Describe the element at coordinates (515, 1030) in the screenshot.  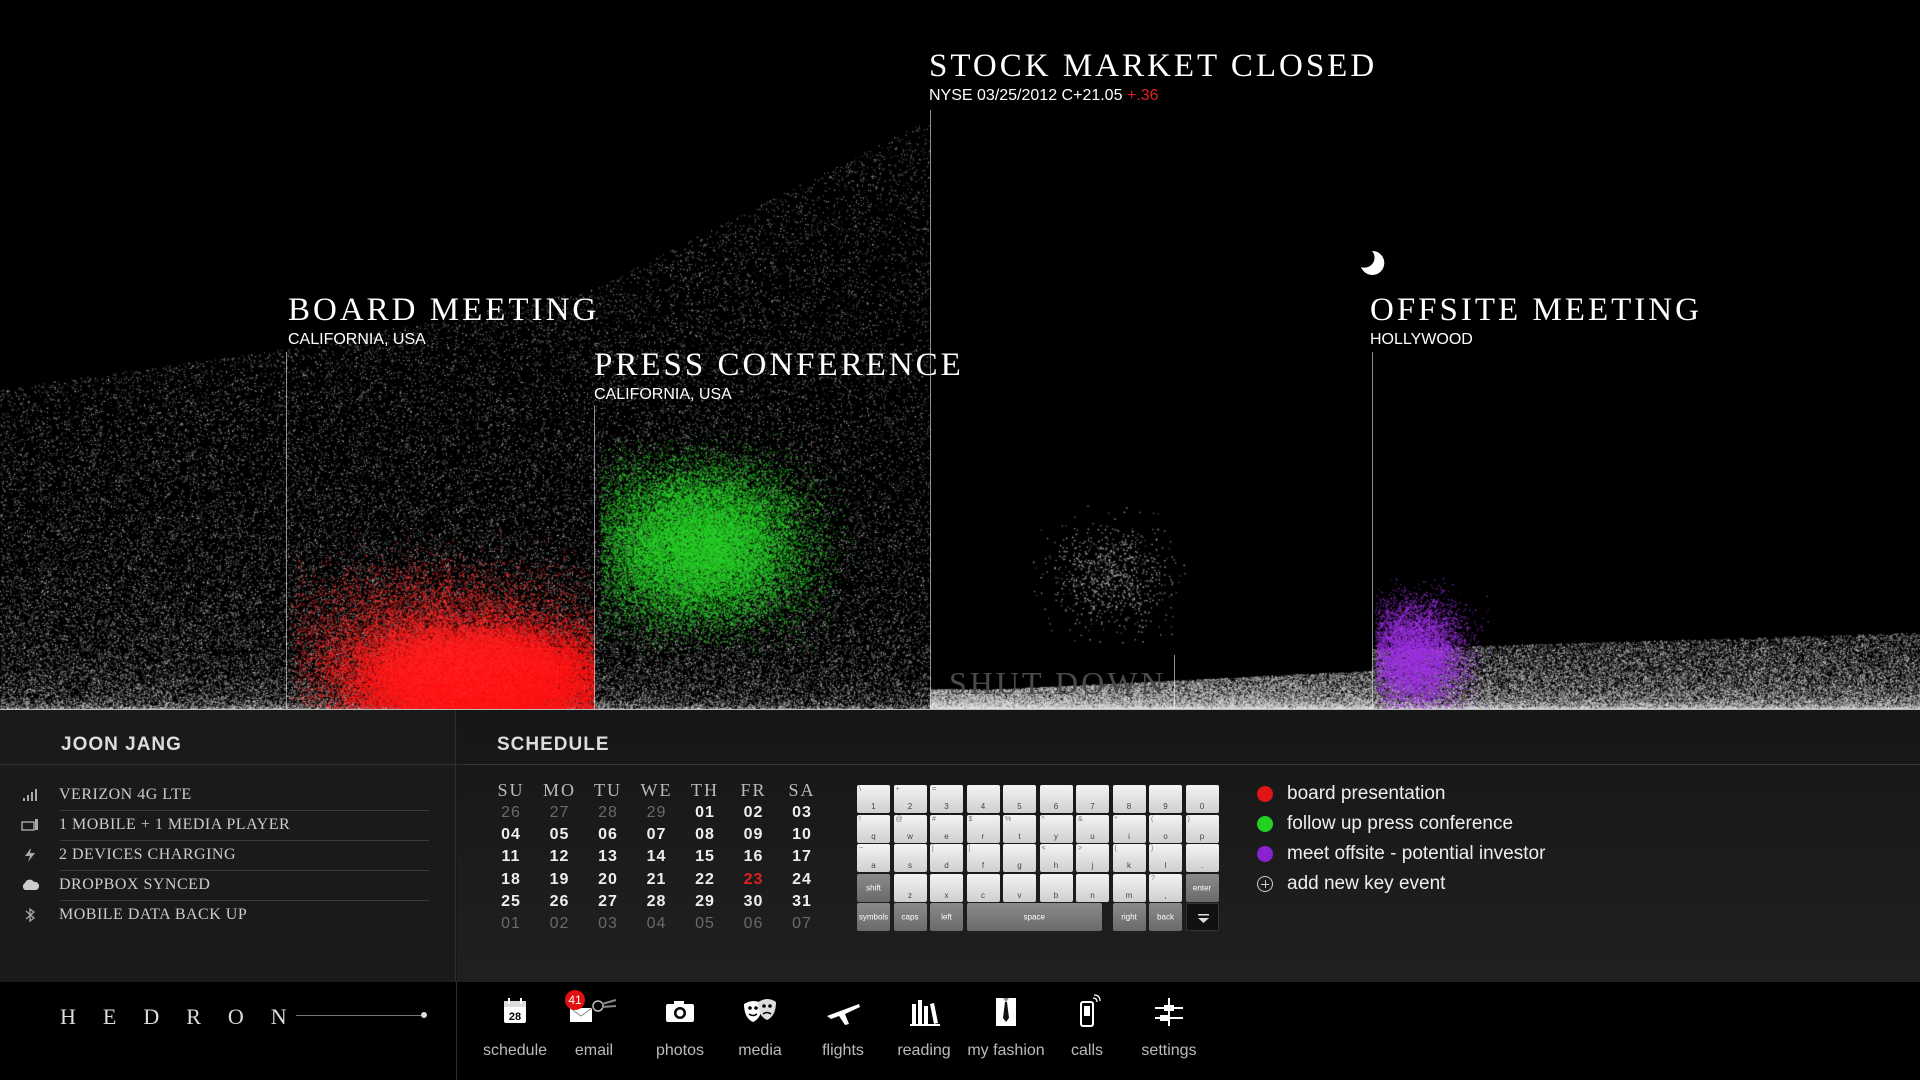
I see `dock-app-schedule: 28 schedule` at that location.